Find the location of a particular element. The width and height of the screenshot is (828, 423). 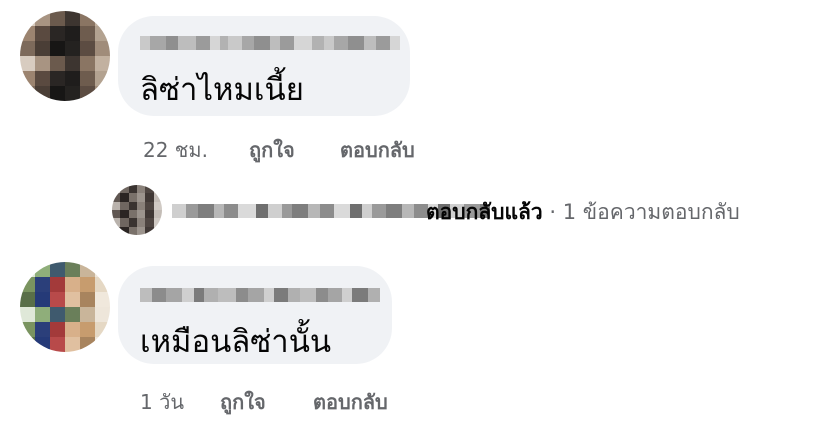

replied-label: ตอบกลับแล้ว is located at coordinates (484, 212).